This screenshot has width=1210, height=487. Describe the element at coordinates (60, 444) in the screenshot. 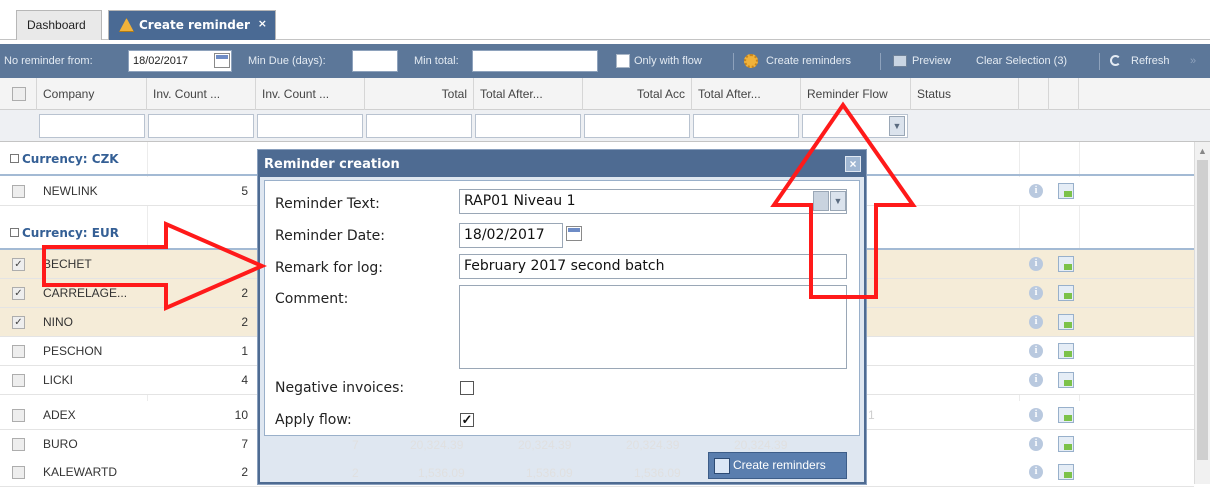

I see `row-company: BURO` at that location.